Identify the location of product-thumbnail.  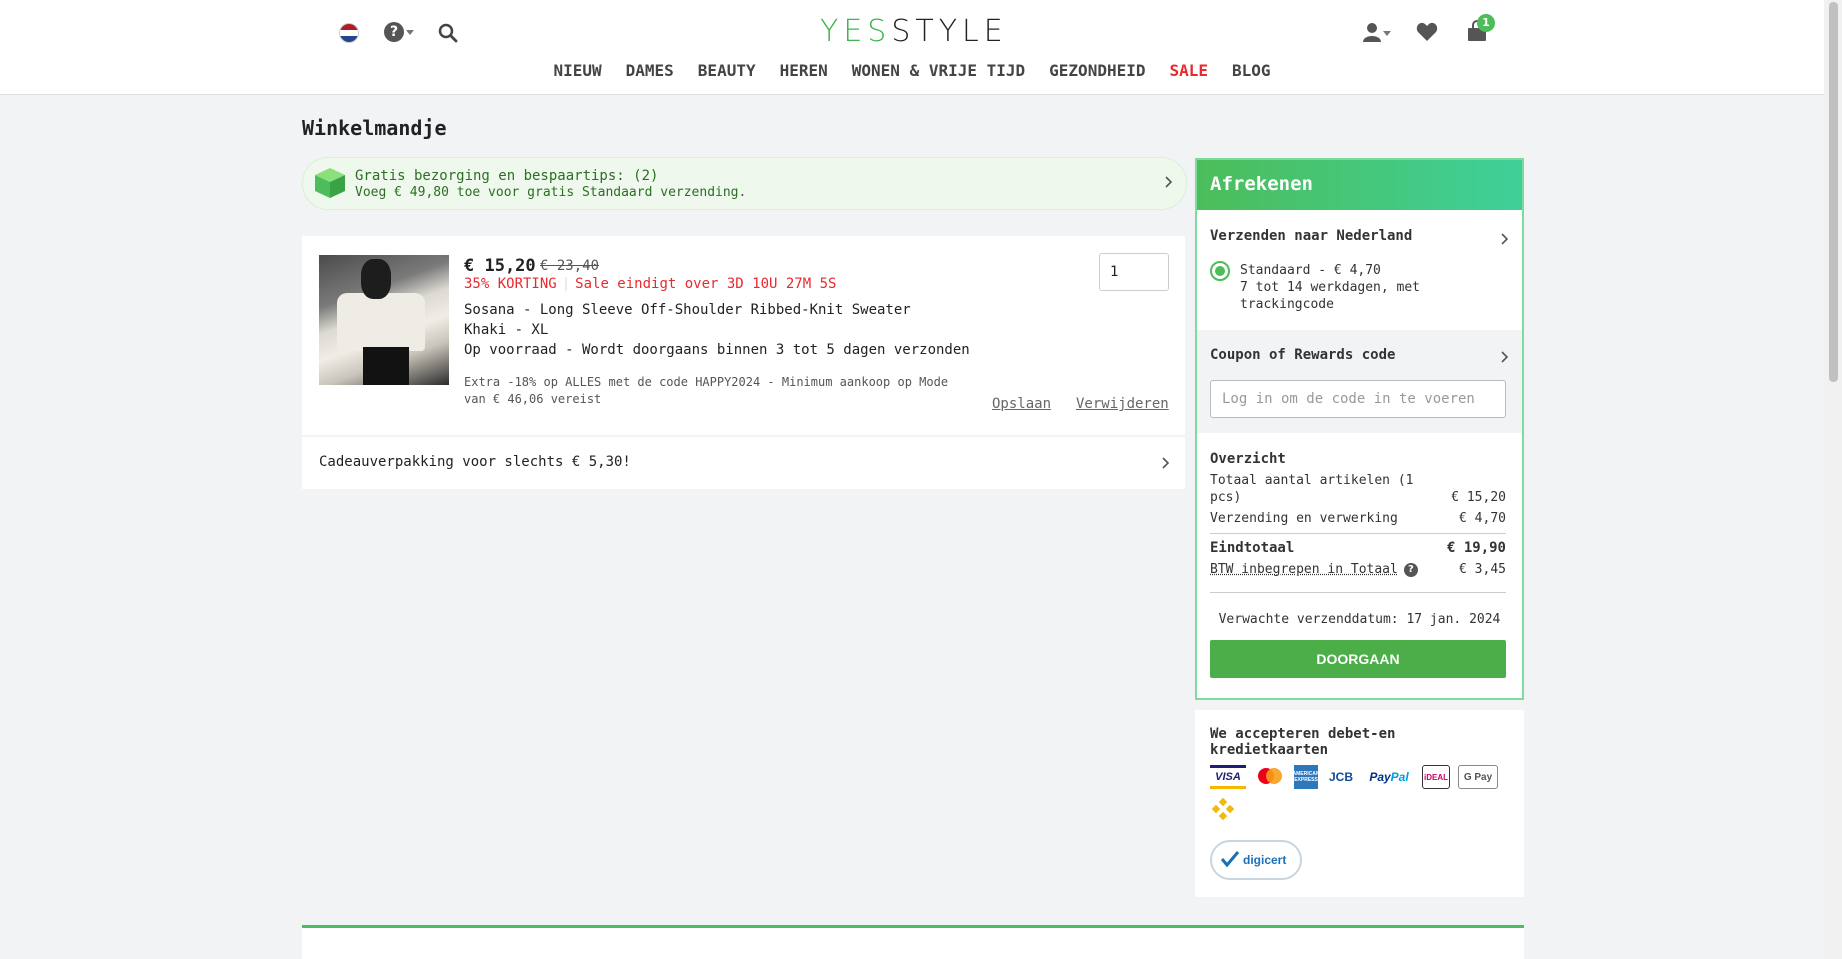
(384, 320).